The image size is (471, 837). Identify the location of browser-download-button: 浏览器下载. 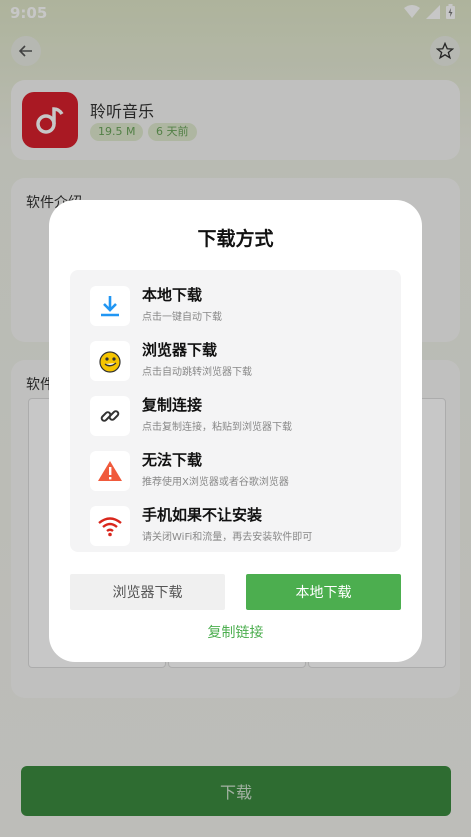
(147, 592).